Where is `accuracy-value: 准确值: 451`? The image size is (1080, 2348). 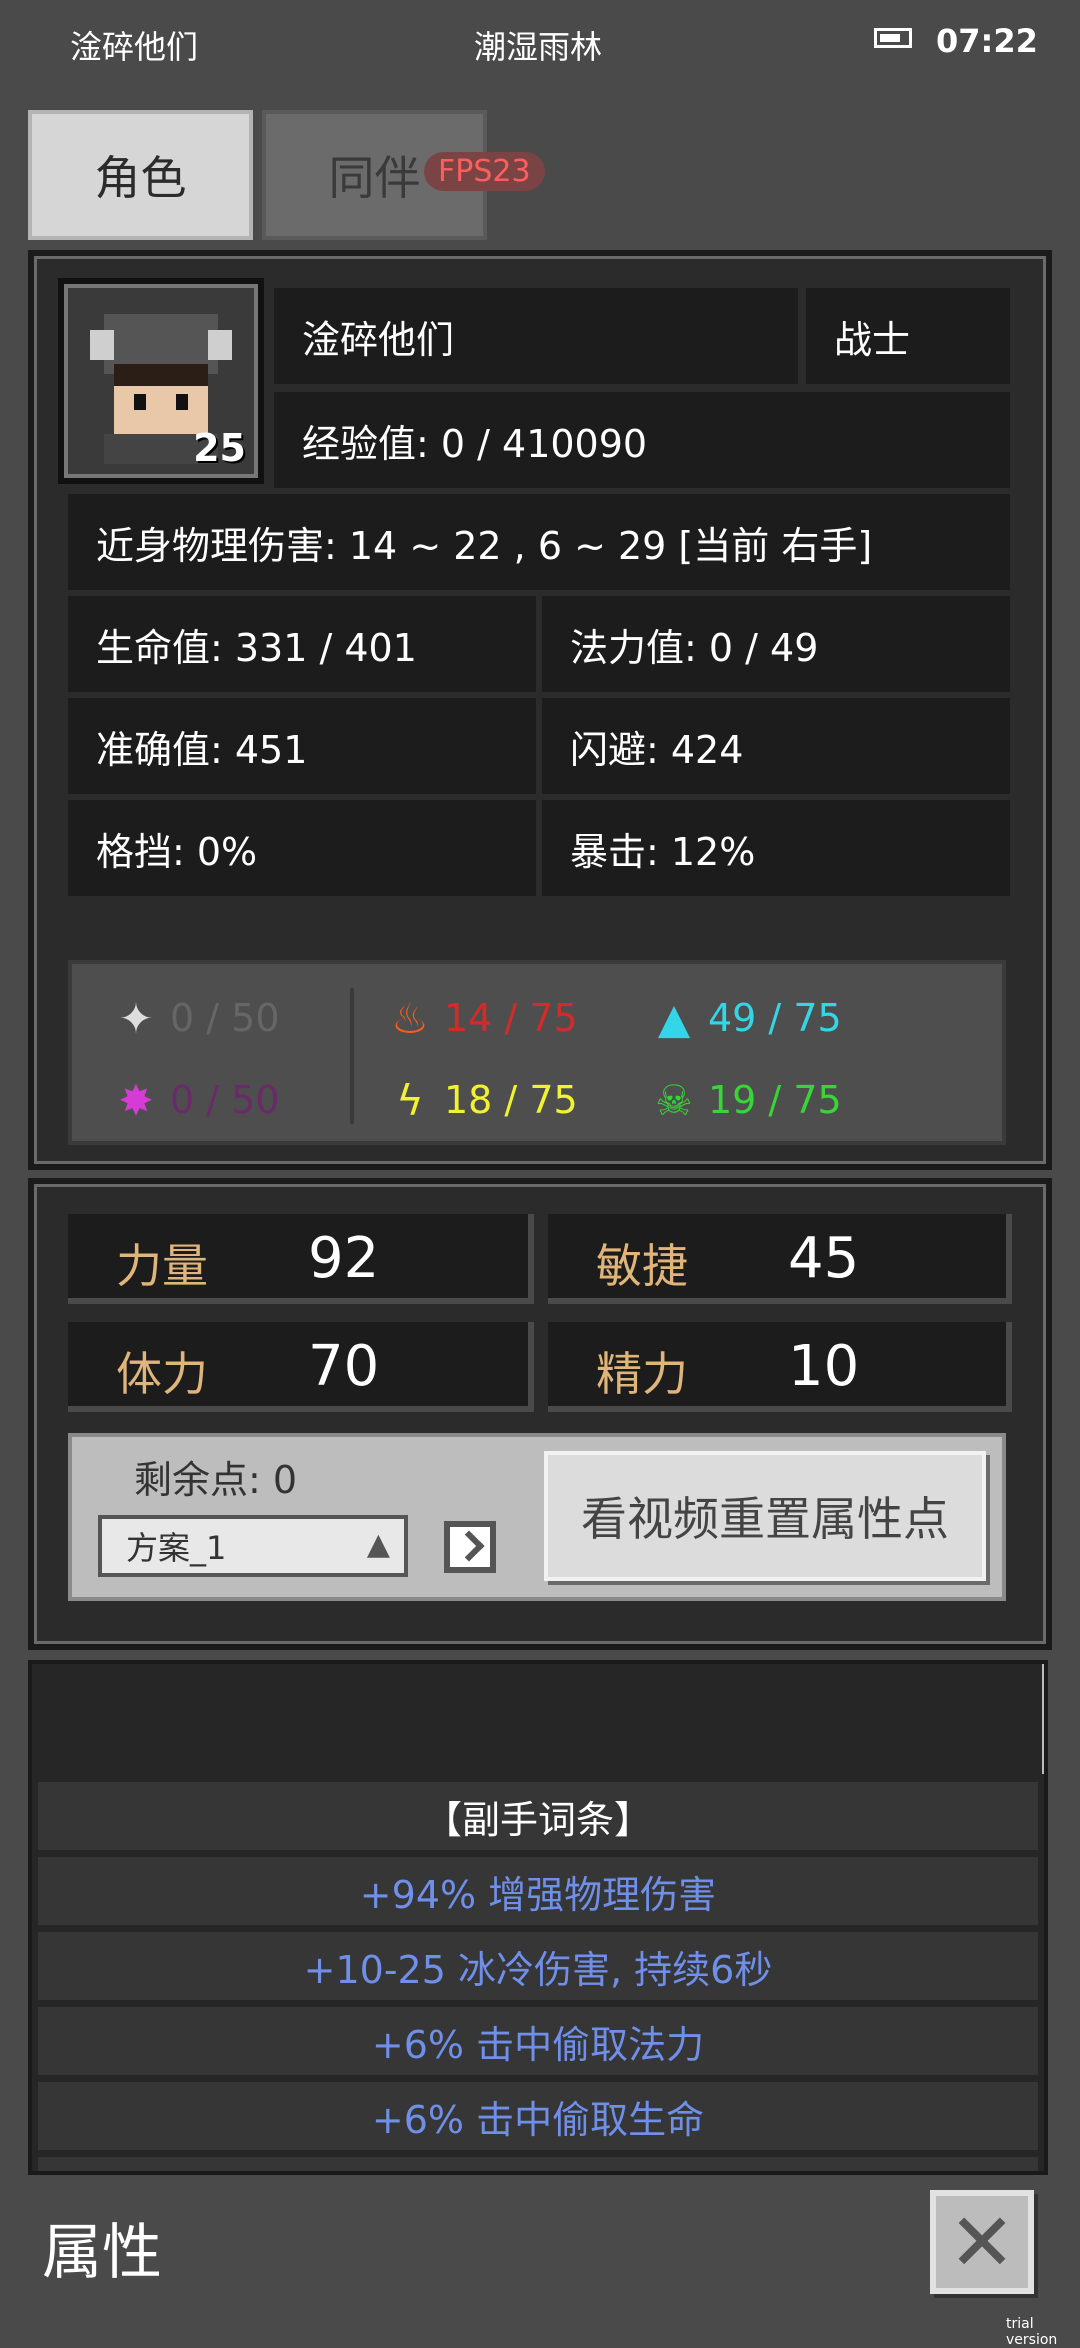
accuracy-value: 准确值: 451 is located at coordinates (302, 746).